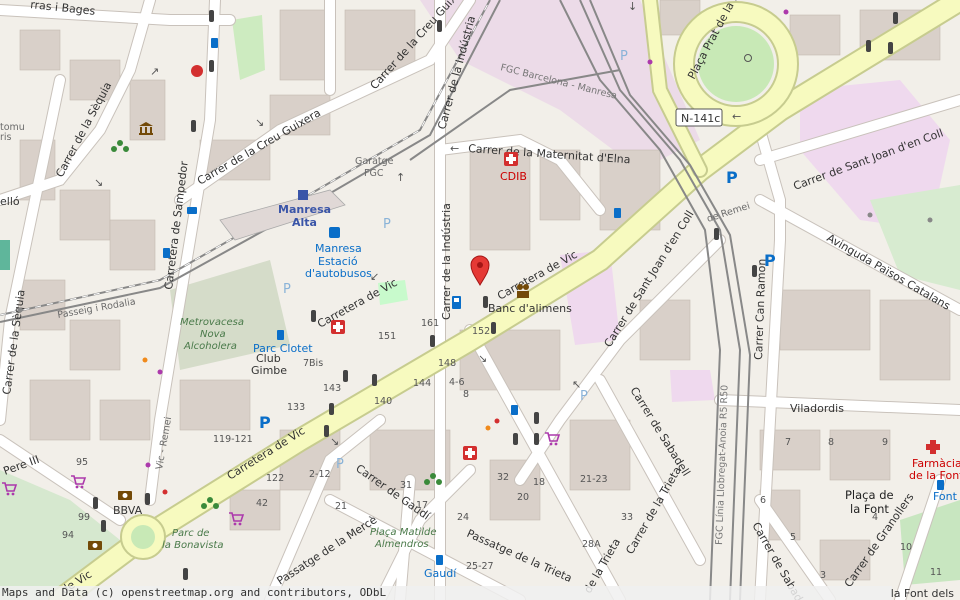 Image resolution: width=960 pixels, height=600 pixels. What do you see at coordinates (875, 517) in the screenshot?
I see `house-number: 4` at bounding box center [875, 517].